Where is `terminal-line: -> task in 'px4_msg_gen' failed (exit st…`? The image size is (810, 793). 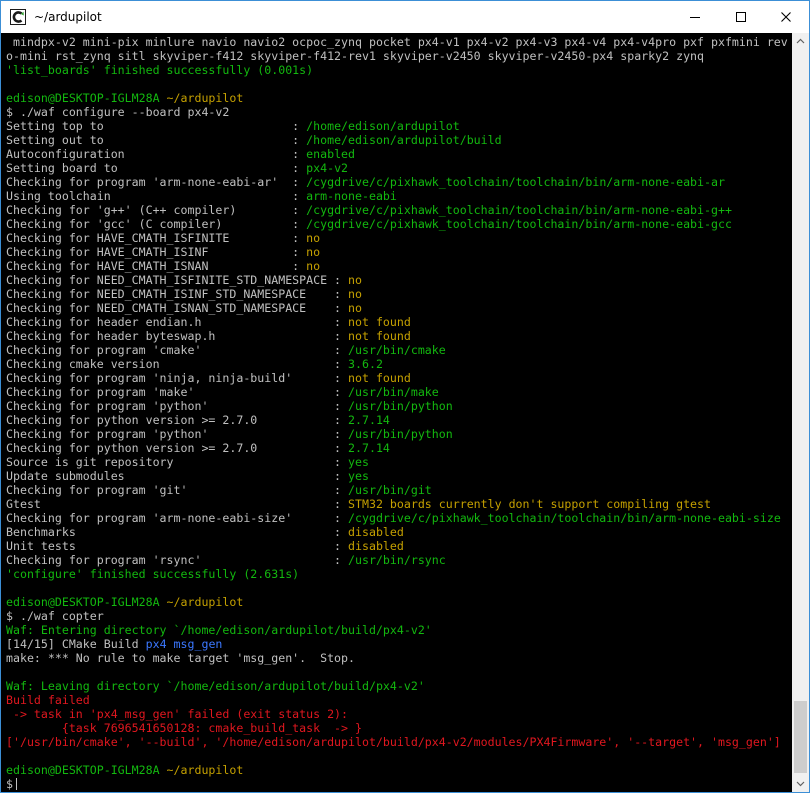
terminal-line: -> task in 'px4_msg_gen' failed (exit st… is located at coordinates (177, 714).